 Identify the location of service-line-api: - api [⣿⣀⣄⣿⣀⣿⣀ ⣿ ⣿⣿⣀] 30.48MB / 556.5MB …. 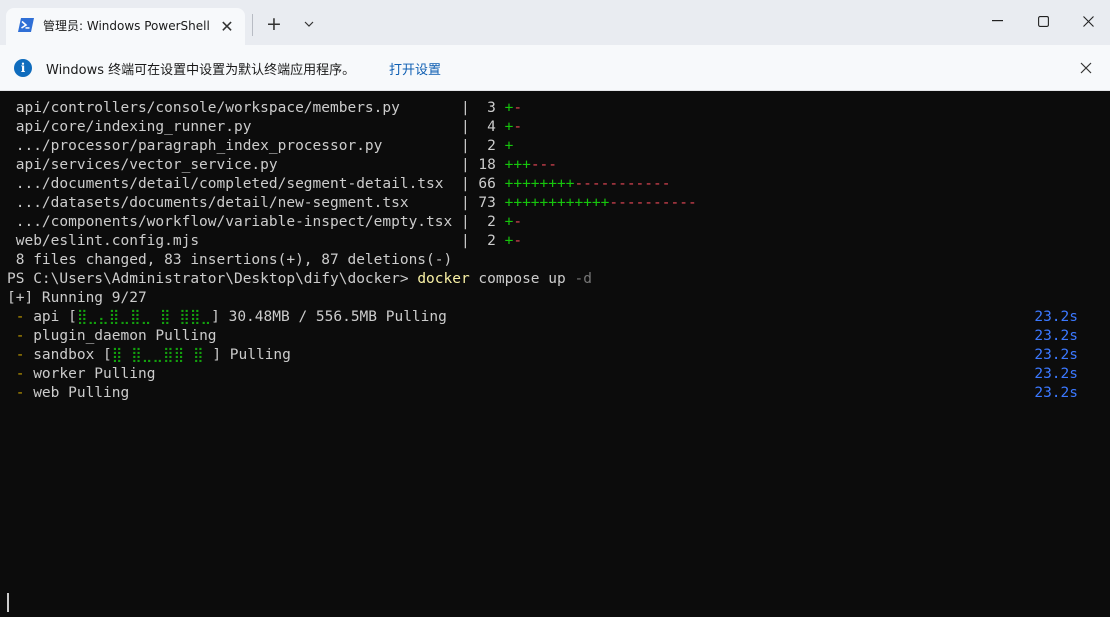
(227, 317).